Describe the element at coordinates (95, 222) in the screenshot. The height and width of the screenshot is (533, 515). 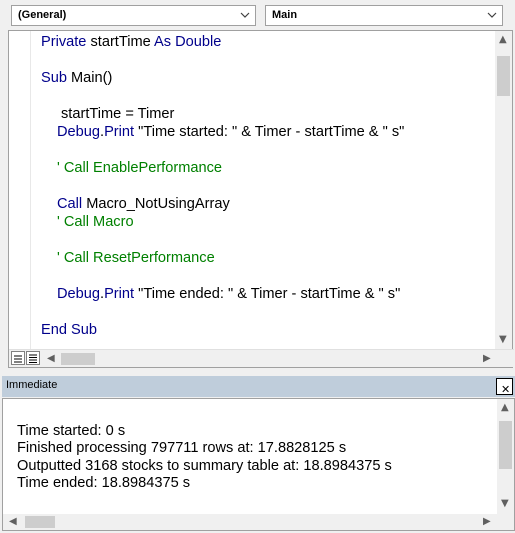
I see `code-comment: ' Call Macro` at that location.